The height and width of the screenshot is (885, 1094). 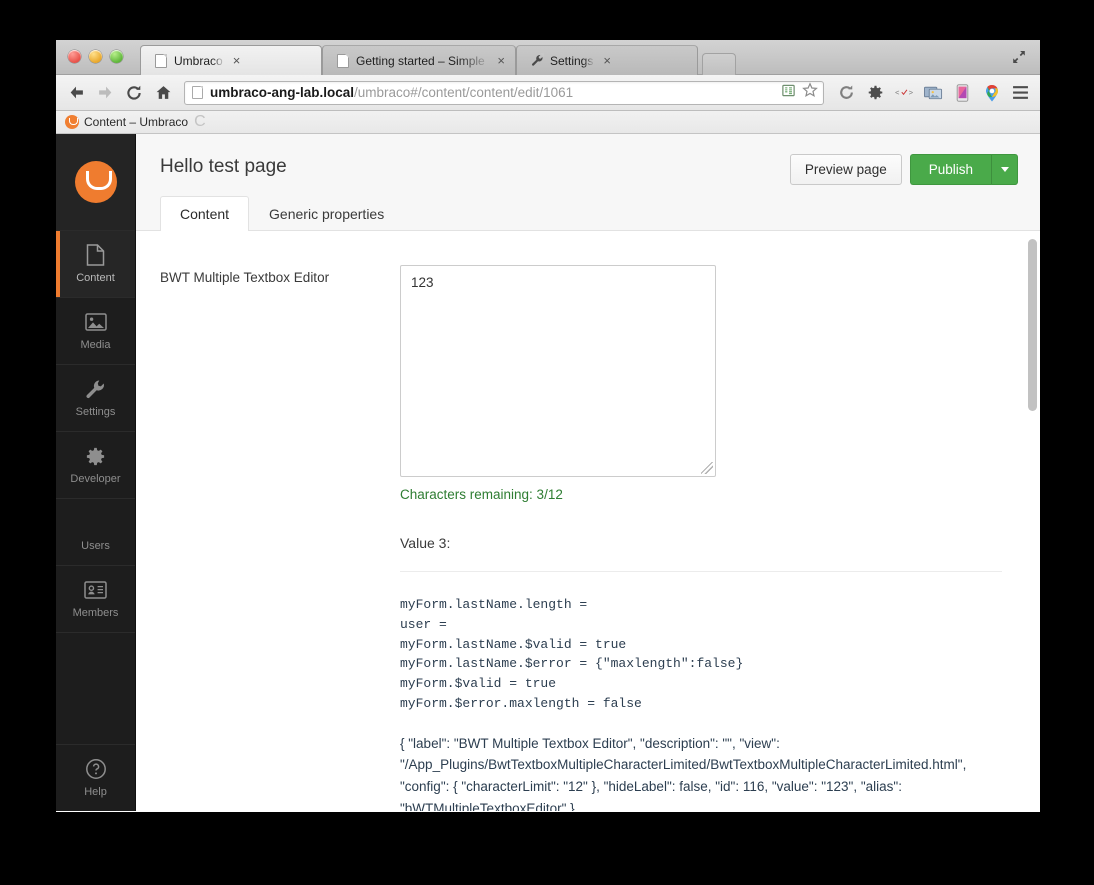 I want to click on bookmark-label: Content – Umbraco, so click(x=136, y=122).